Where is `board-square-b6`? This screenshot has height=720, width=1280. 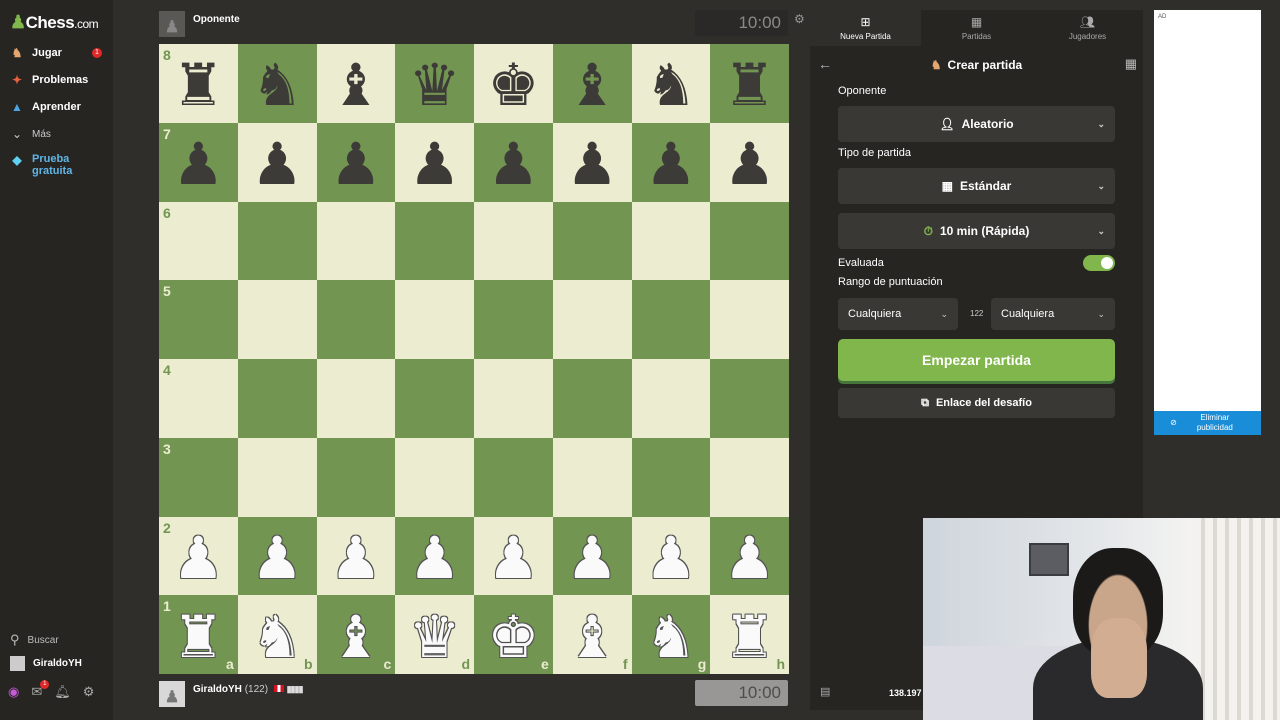
board-square-b6 is located at coordinates (277, 241).